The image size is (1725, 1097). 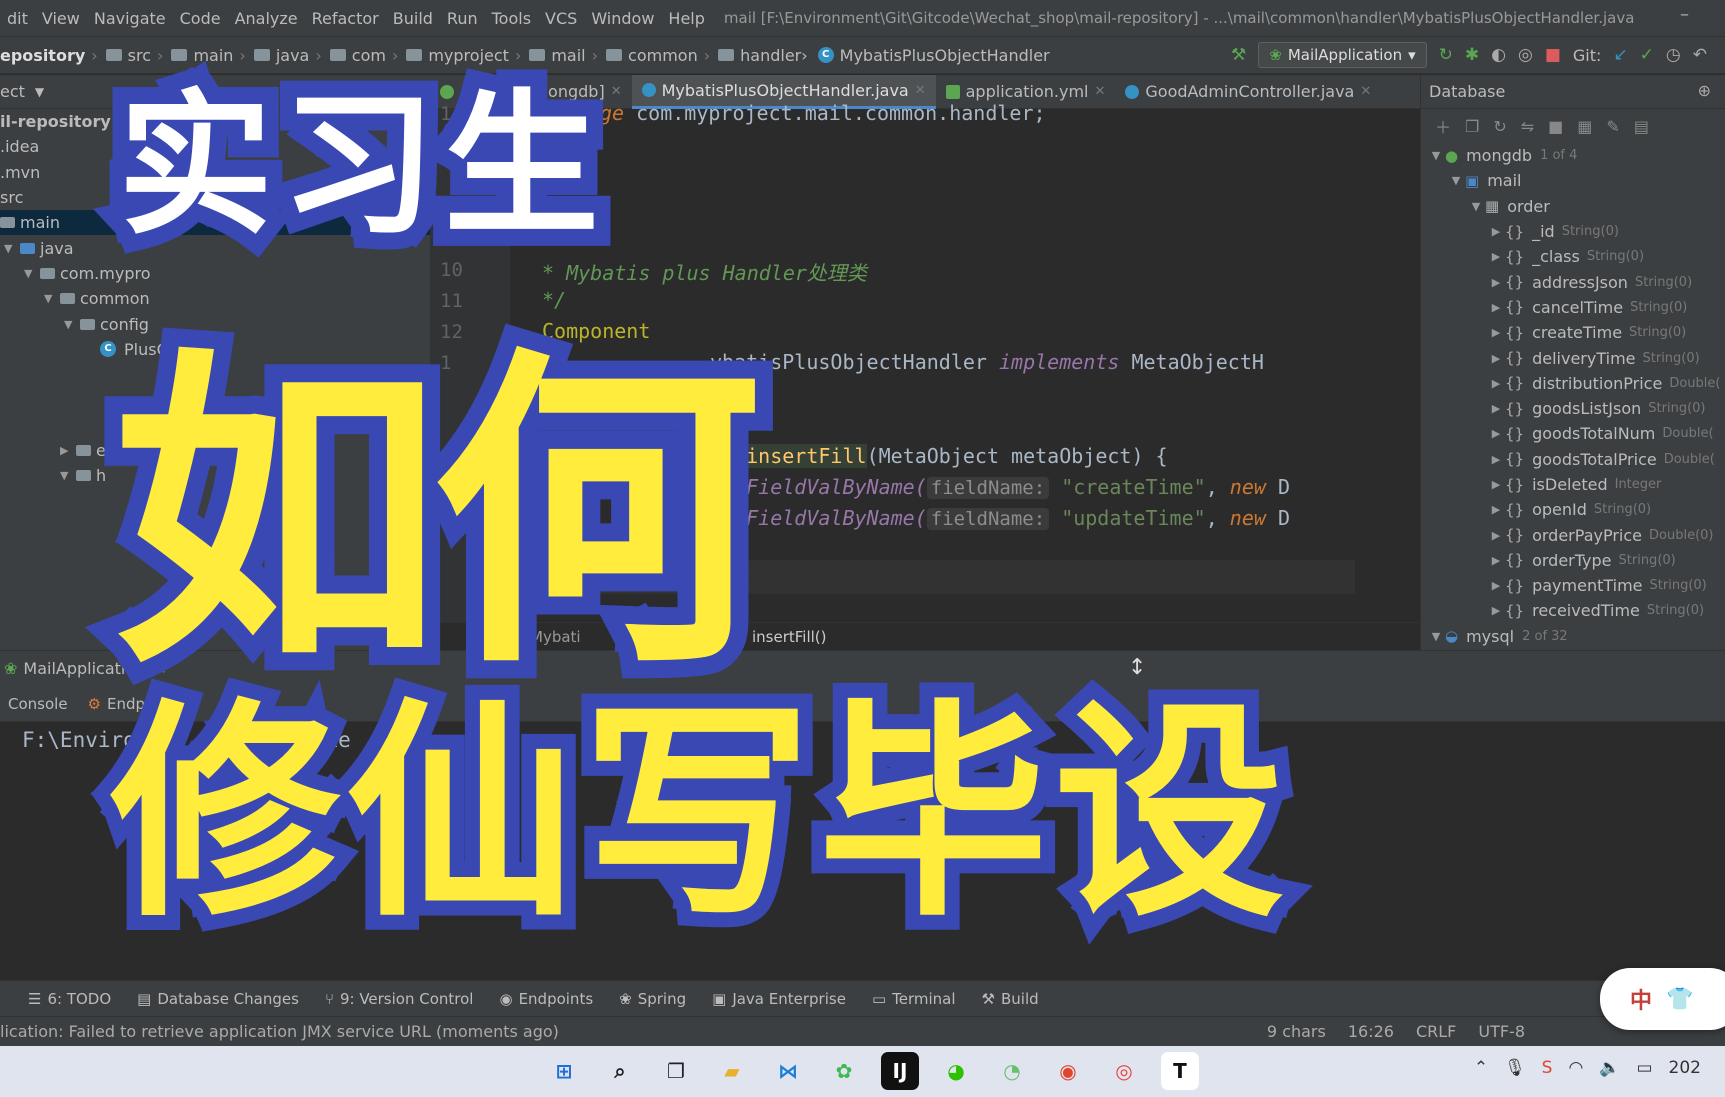 I want to click on code-line-method: id insertFill(MetaObject metaObject) {, so click(x=939, y=456).